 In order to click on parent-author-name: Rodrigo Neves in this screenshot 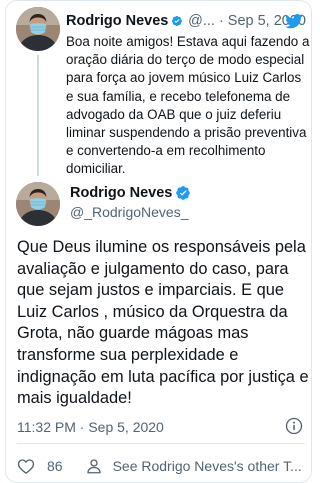, I will do `click(117, 21)`.